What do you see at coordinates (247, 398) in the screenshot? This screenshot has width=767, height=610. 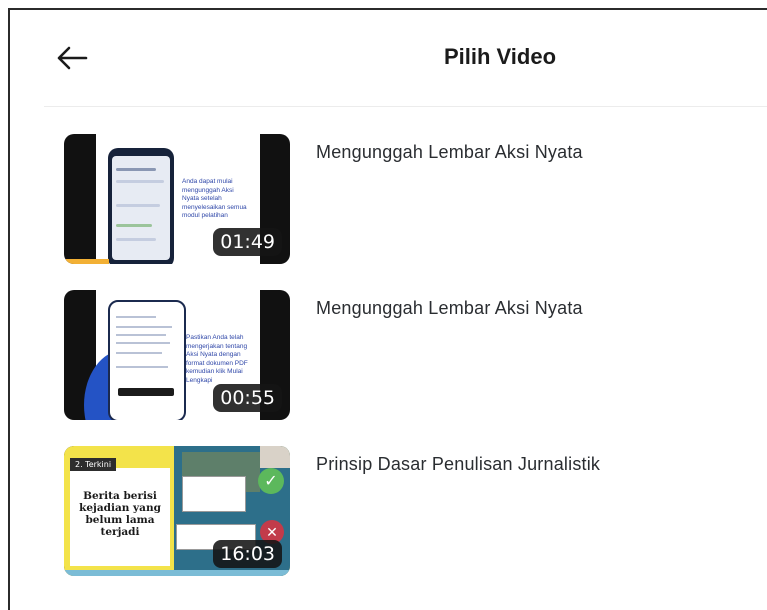 I see `video-duration: 00:55` at bounding box center [247, 398].